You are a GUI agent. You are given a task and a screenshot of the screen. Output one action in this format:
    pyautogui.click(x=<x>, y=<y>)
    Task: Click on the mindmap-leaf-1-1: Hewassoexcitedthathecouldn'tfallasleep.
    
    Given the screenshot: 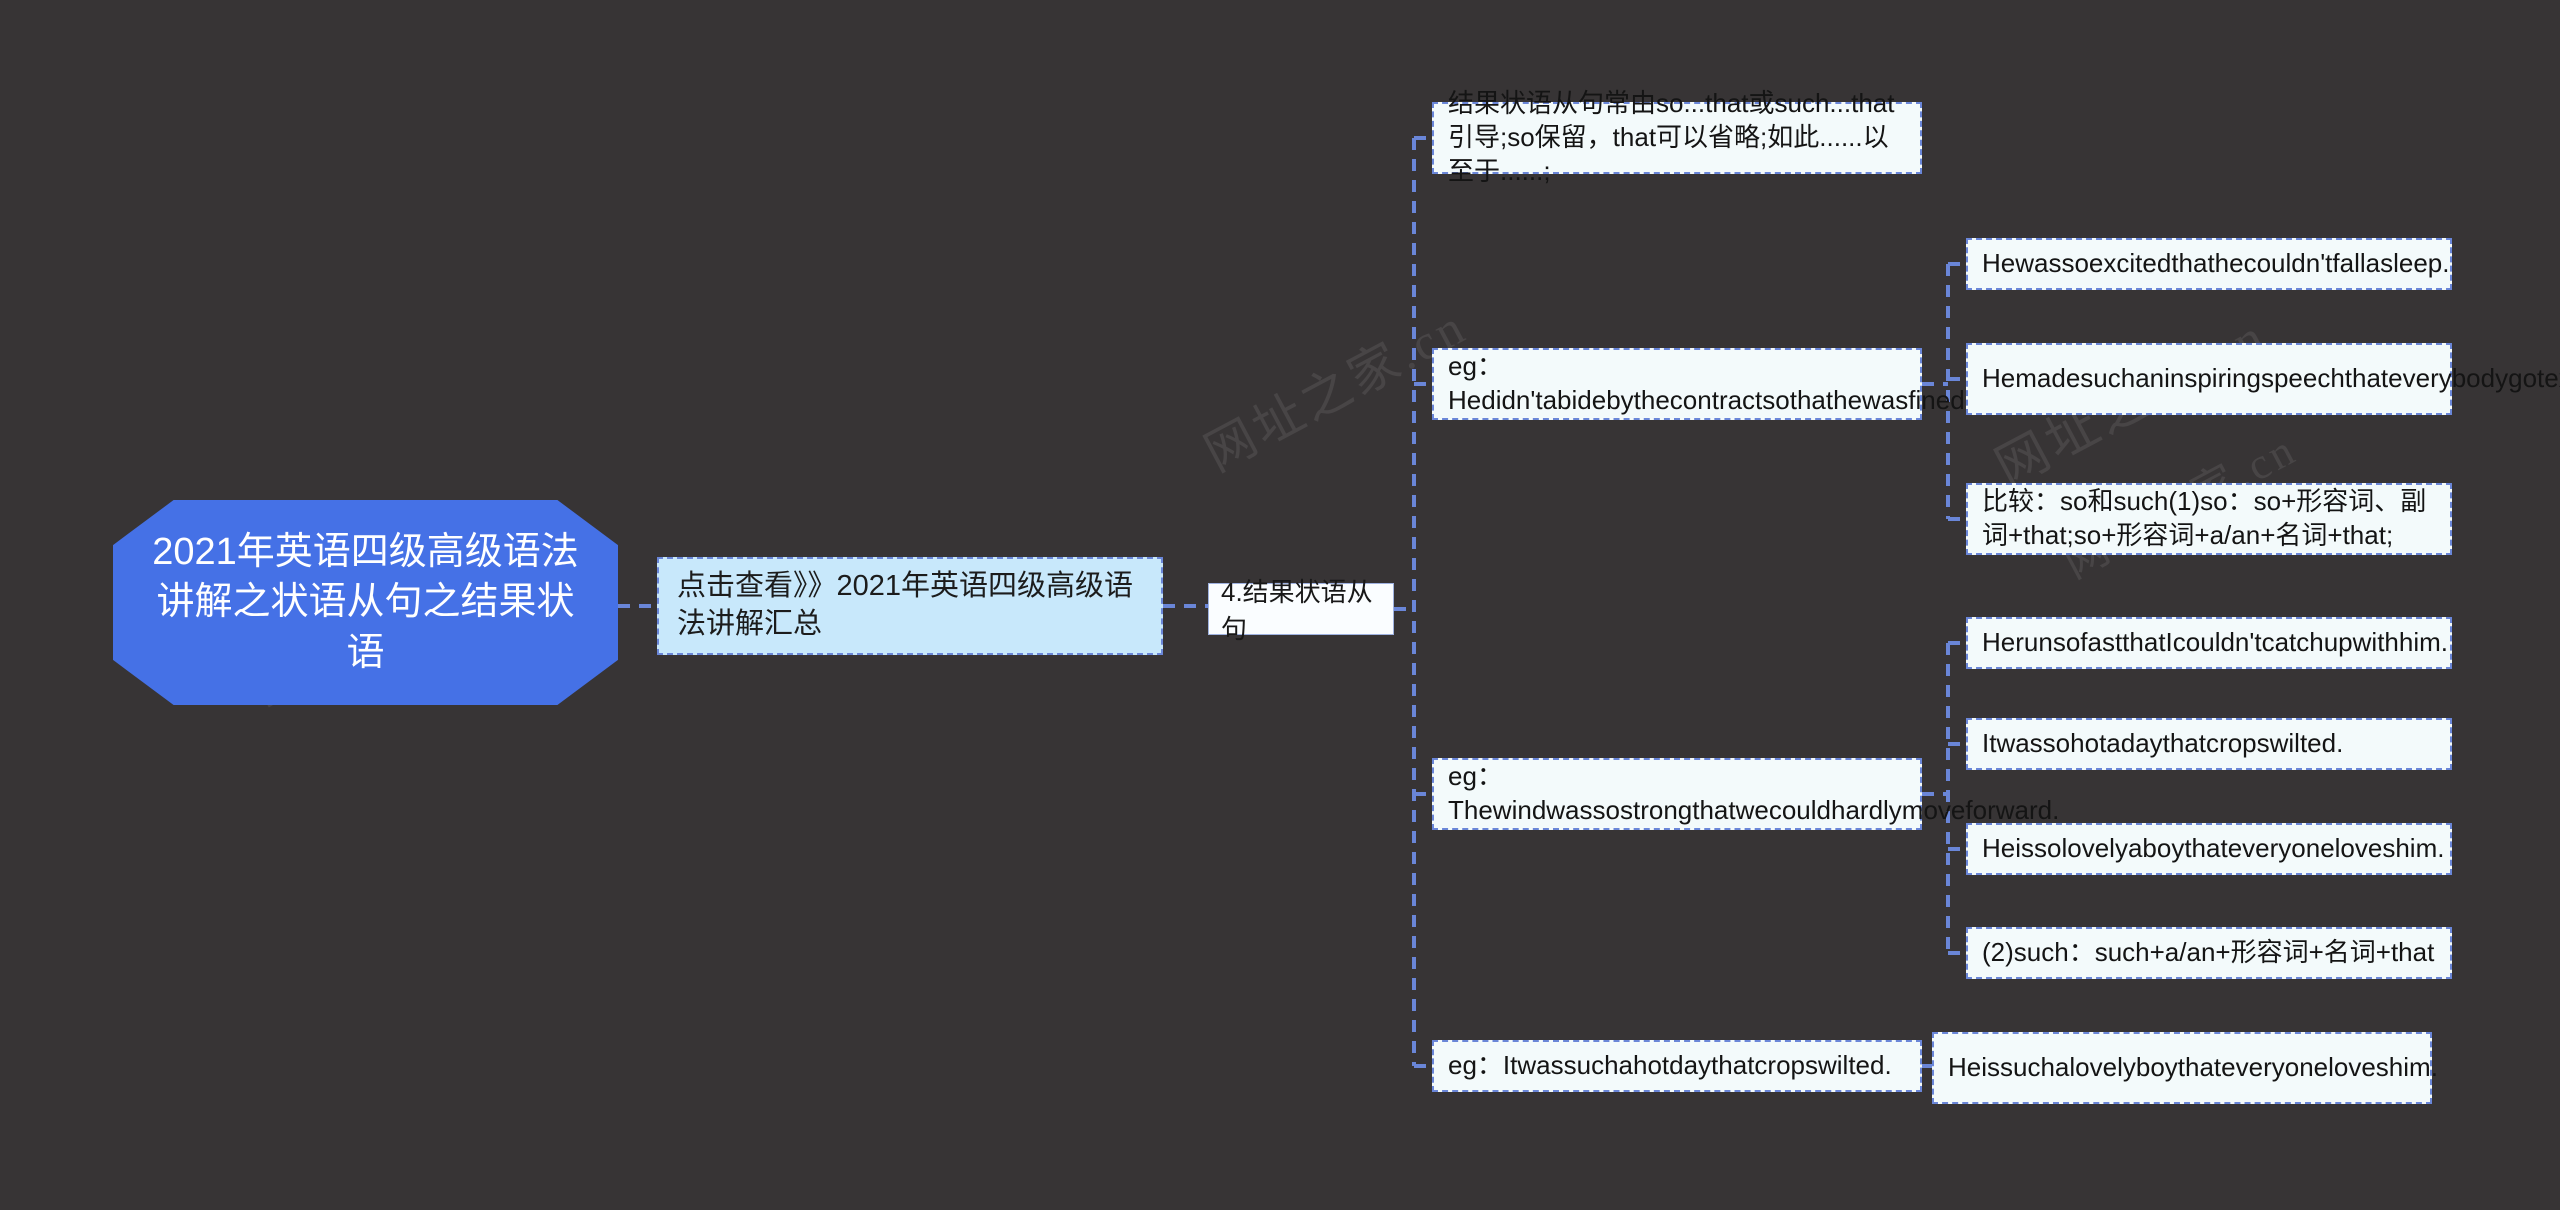 What is the action you would take?
    pyautogui.click(x=2209, y=264)
    